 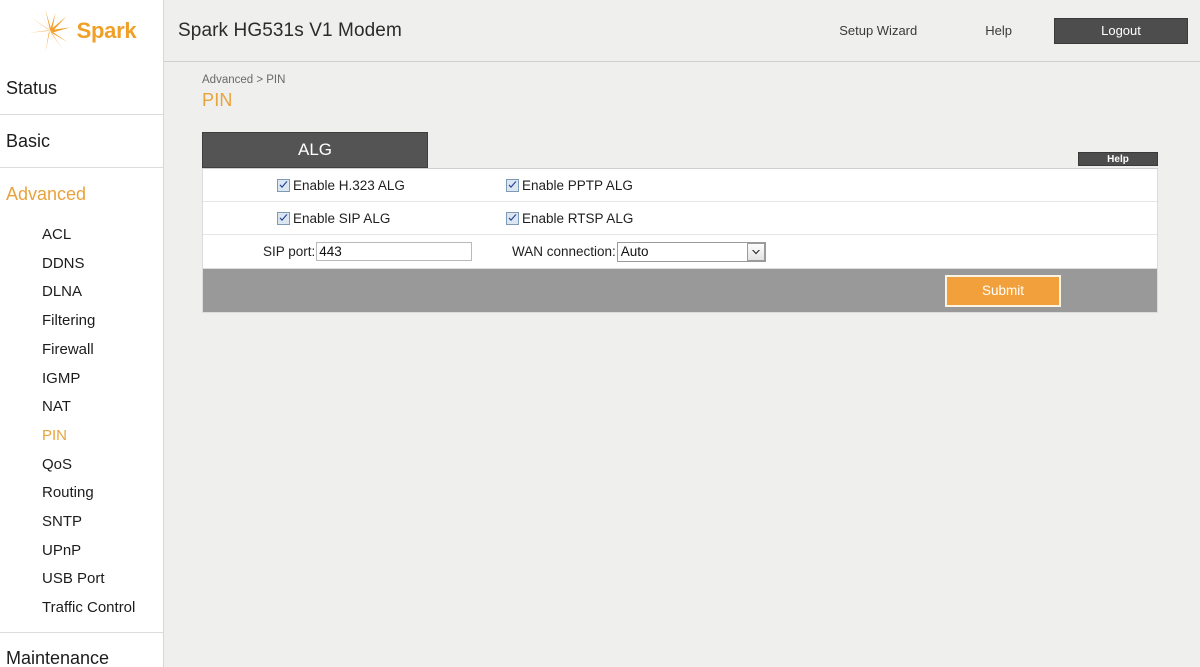 I want to click on tab-alg: ALG, so click(x=315, y=150).